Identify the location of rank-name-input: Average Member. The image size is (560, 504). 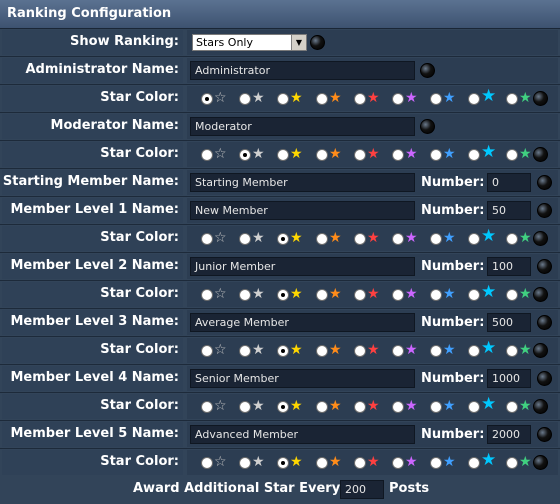
(302, 322).